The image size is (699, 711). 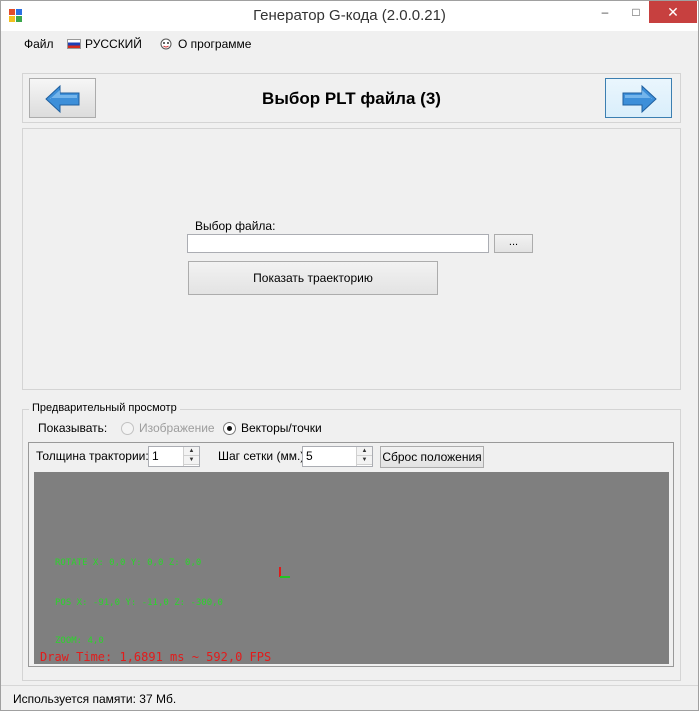 I want to click on grid-step-stepper-arrows: ▲ ▼, so click(x=364, y=456).